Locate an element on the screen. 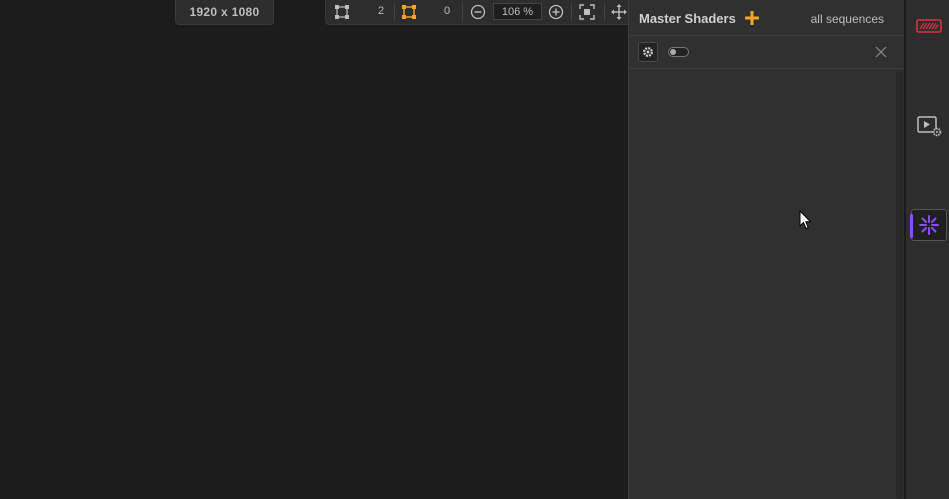 This screenshot has width=949, height=499. red-device-icon is located at coordinates (929, 26).